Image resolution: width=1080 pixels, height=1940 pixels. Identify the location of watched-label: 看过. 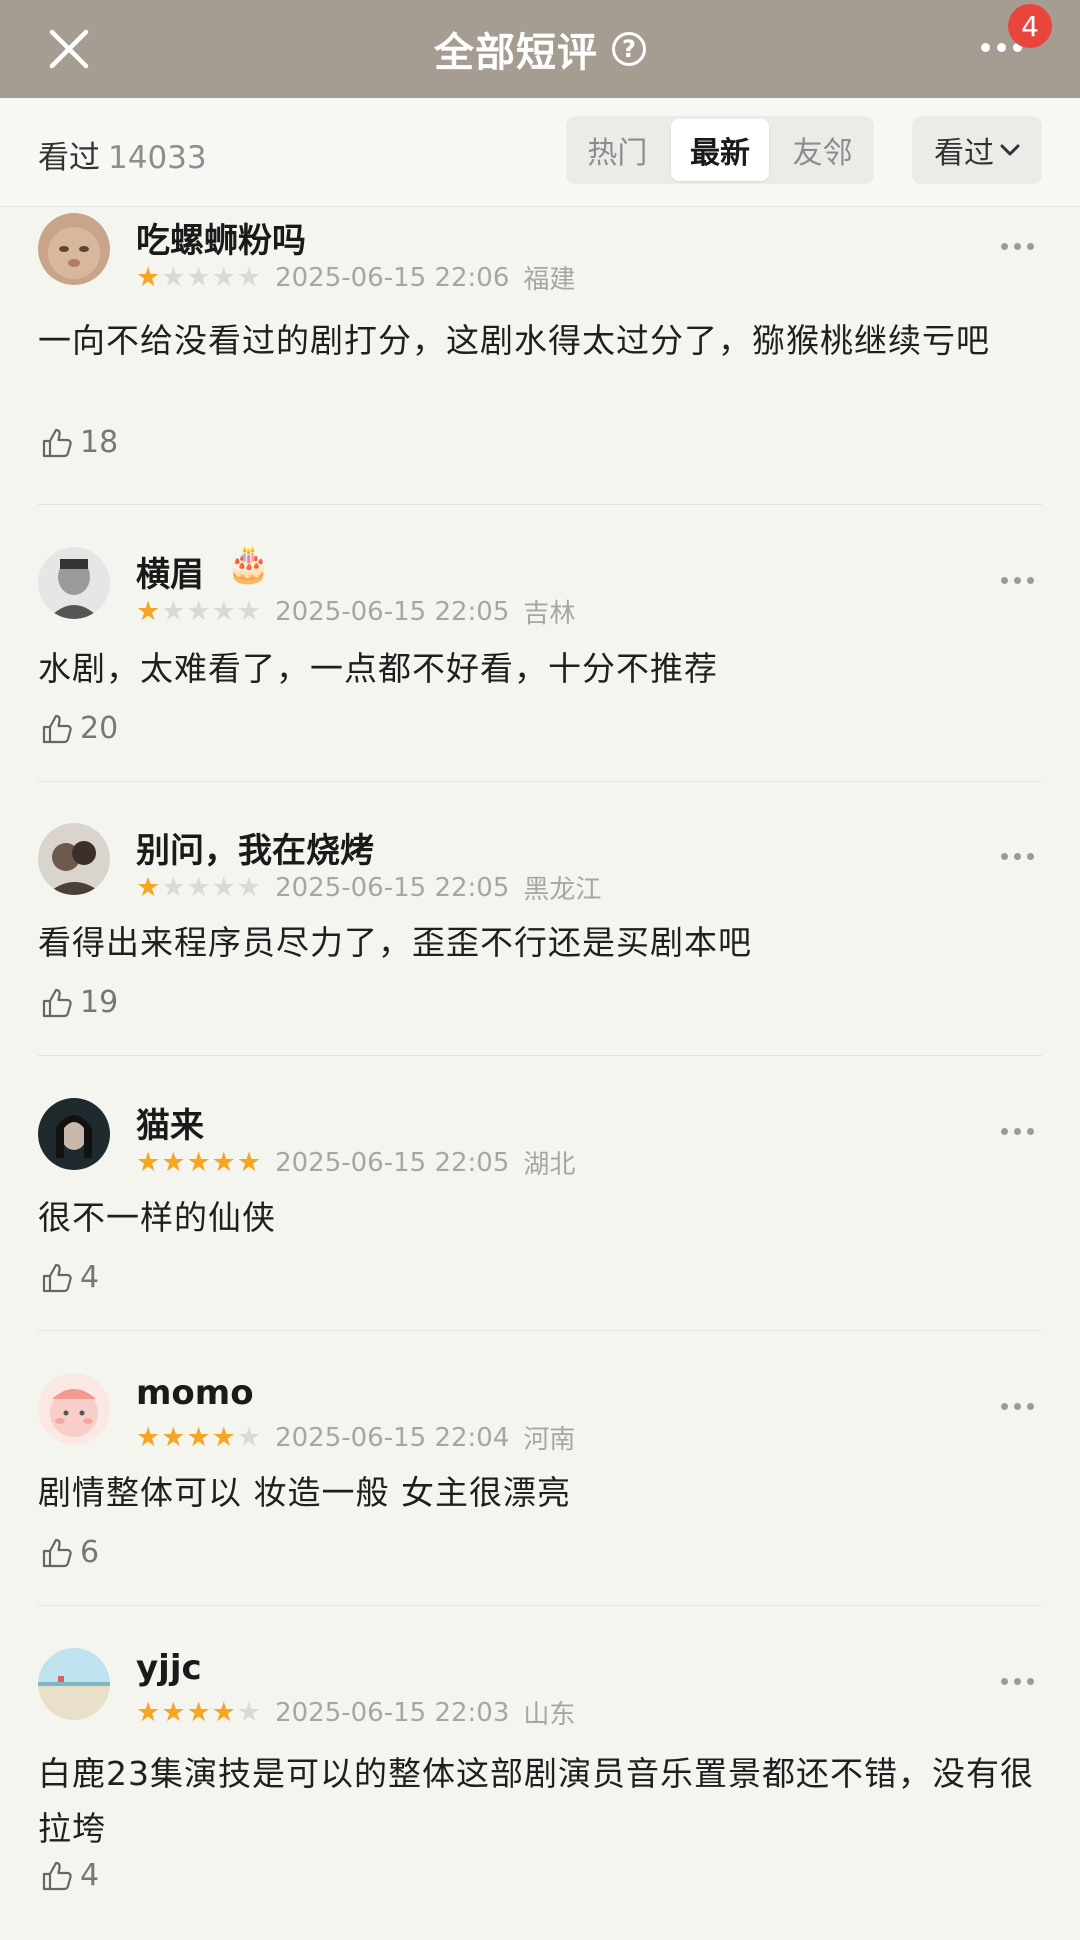
(69, 158).